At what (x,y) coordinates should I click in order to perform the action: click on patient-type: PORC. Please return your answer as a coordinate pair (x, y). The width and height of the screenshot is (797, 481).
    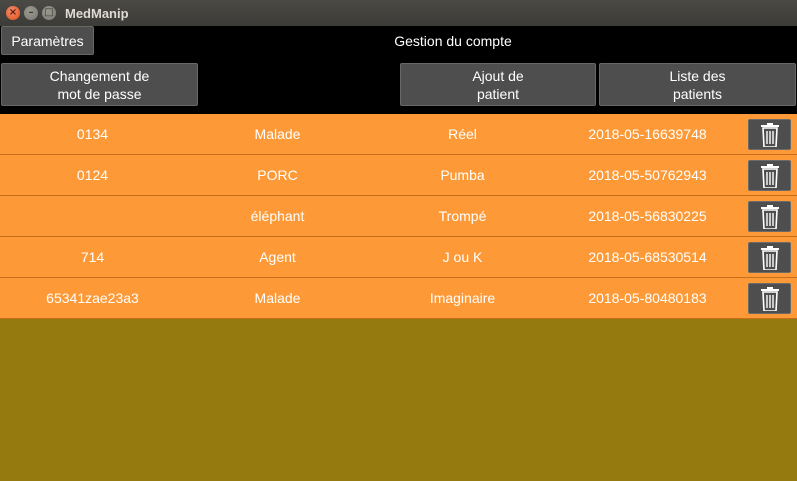
    Looking at the image, I should click on (277, 175).